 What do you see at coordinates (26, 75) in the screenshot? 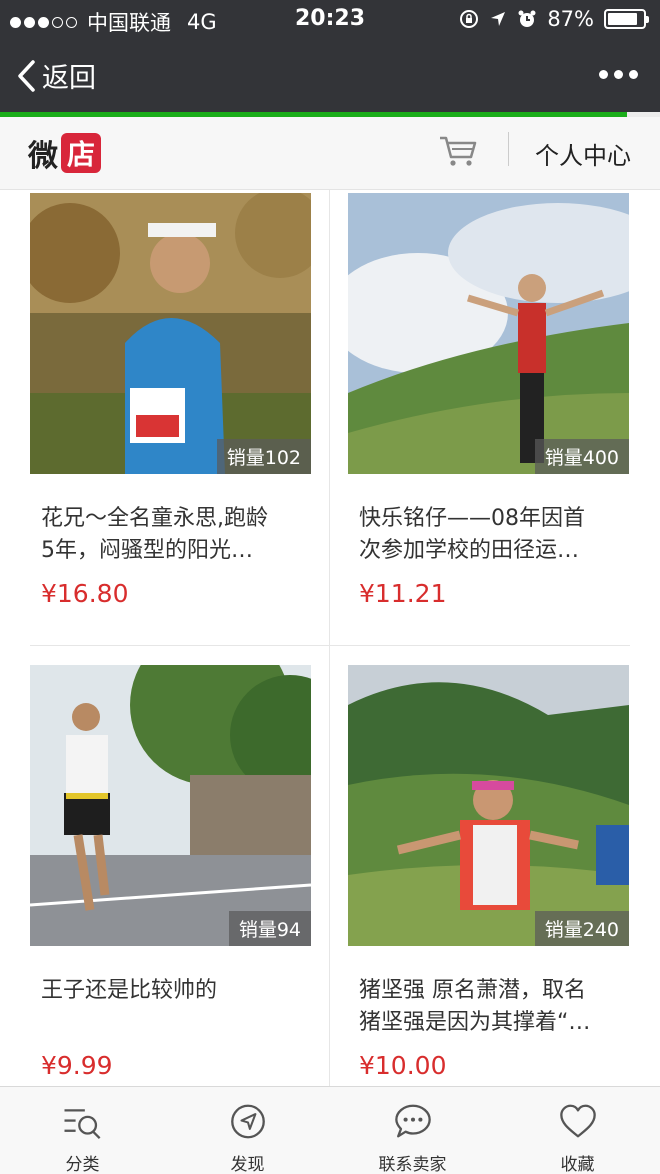
I see `chevron-left-icon` at bounding box center [26, 75].